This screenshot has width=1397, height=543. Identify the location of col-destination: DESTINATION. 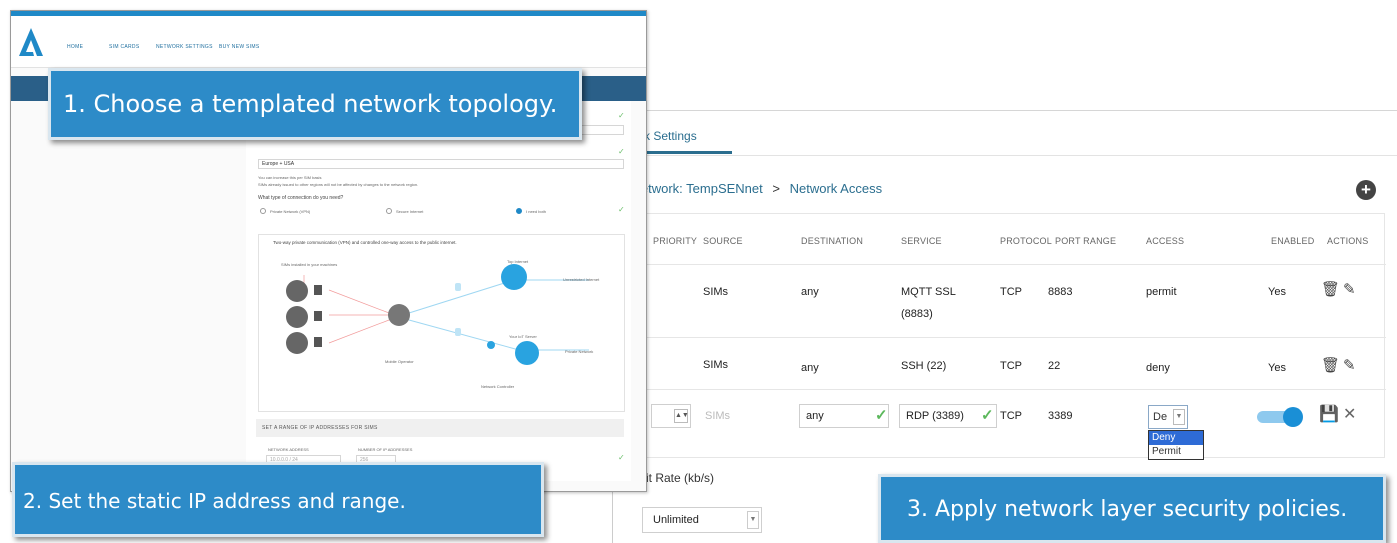
(832, 241).